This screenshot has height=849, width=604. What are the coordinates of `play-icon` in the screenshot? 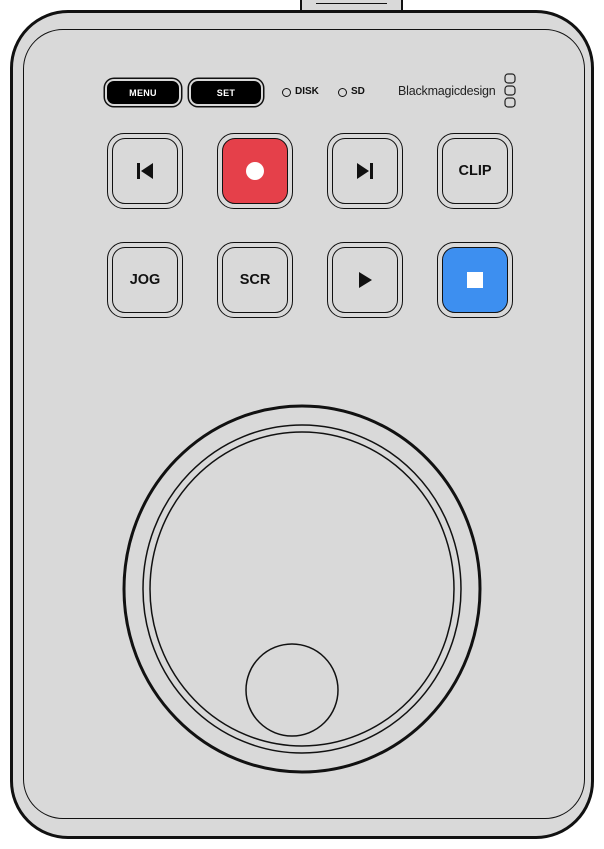 It's located at (365, 280).